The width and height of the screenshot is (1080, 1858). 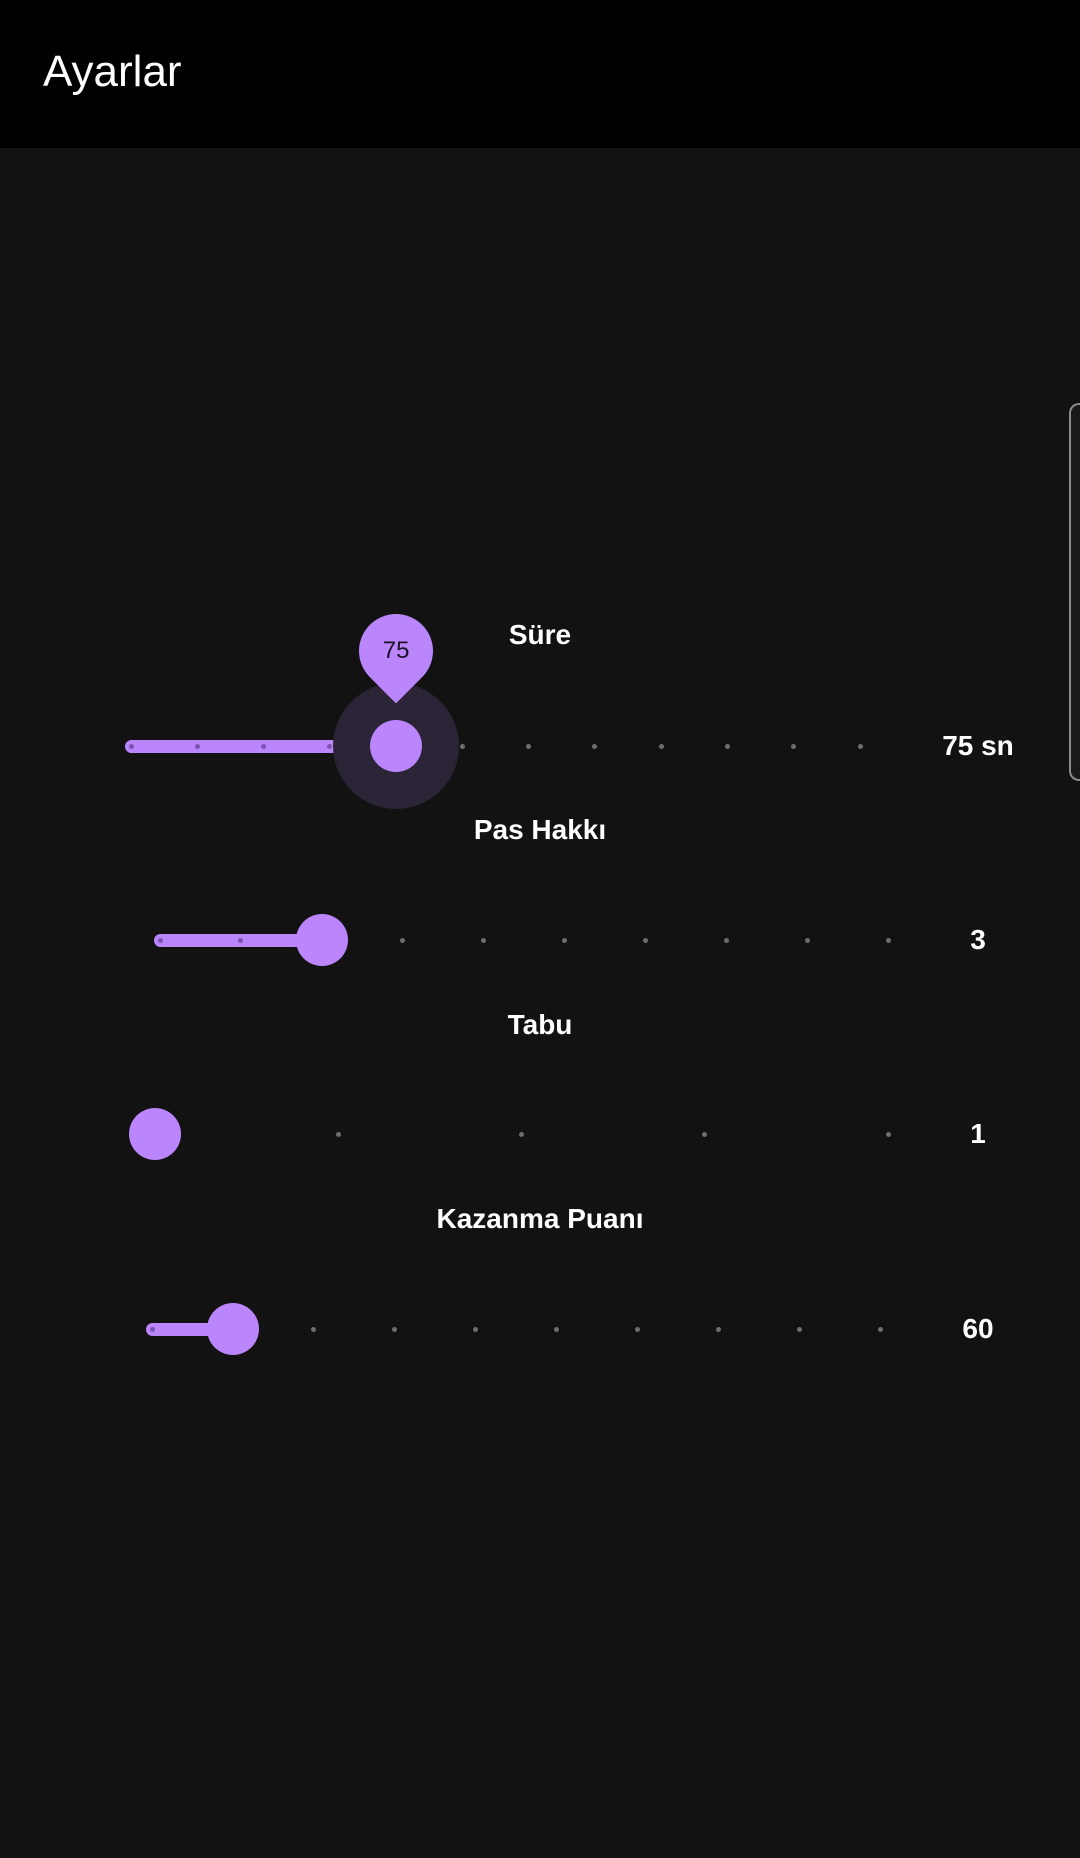 What do you see at coordinates (1074, 592) in the screenshot?
I see `scrollbar` at bounding box center [1074, 592].